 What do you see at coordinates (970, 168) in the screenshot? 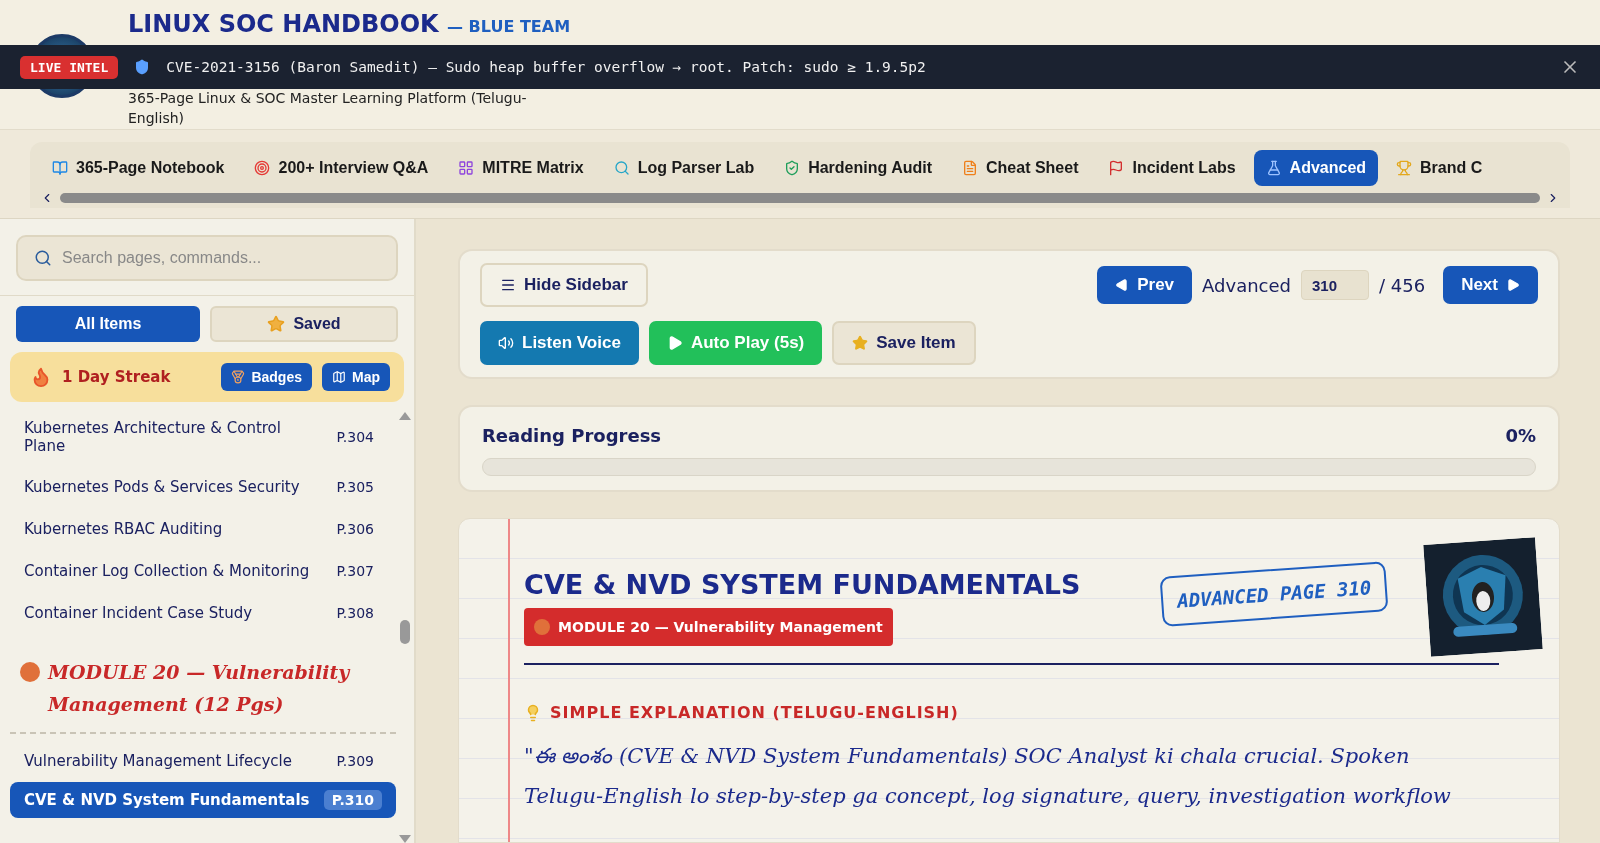
I see `document-icon` at bounding box center [970, 168].